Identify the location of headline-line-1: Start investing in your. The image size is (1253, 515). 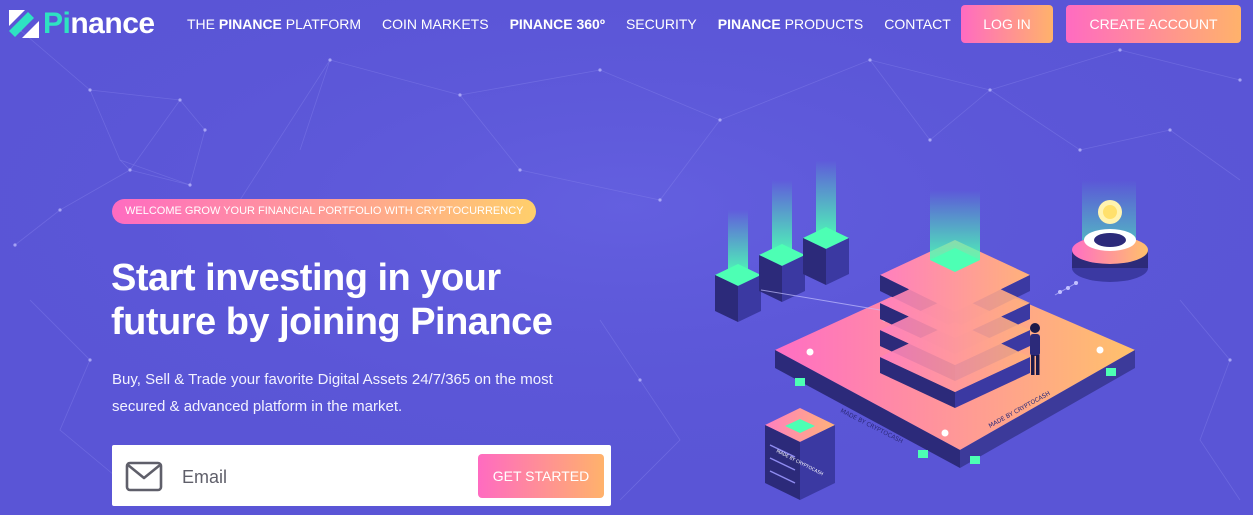
(306, 278).